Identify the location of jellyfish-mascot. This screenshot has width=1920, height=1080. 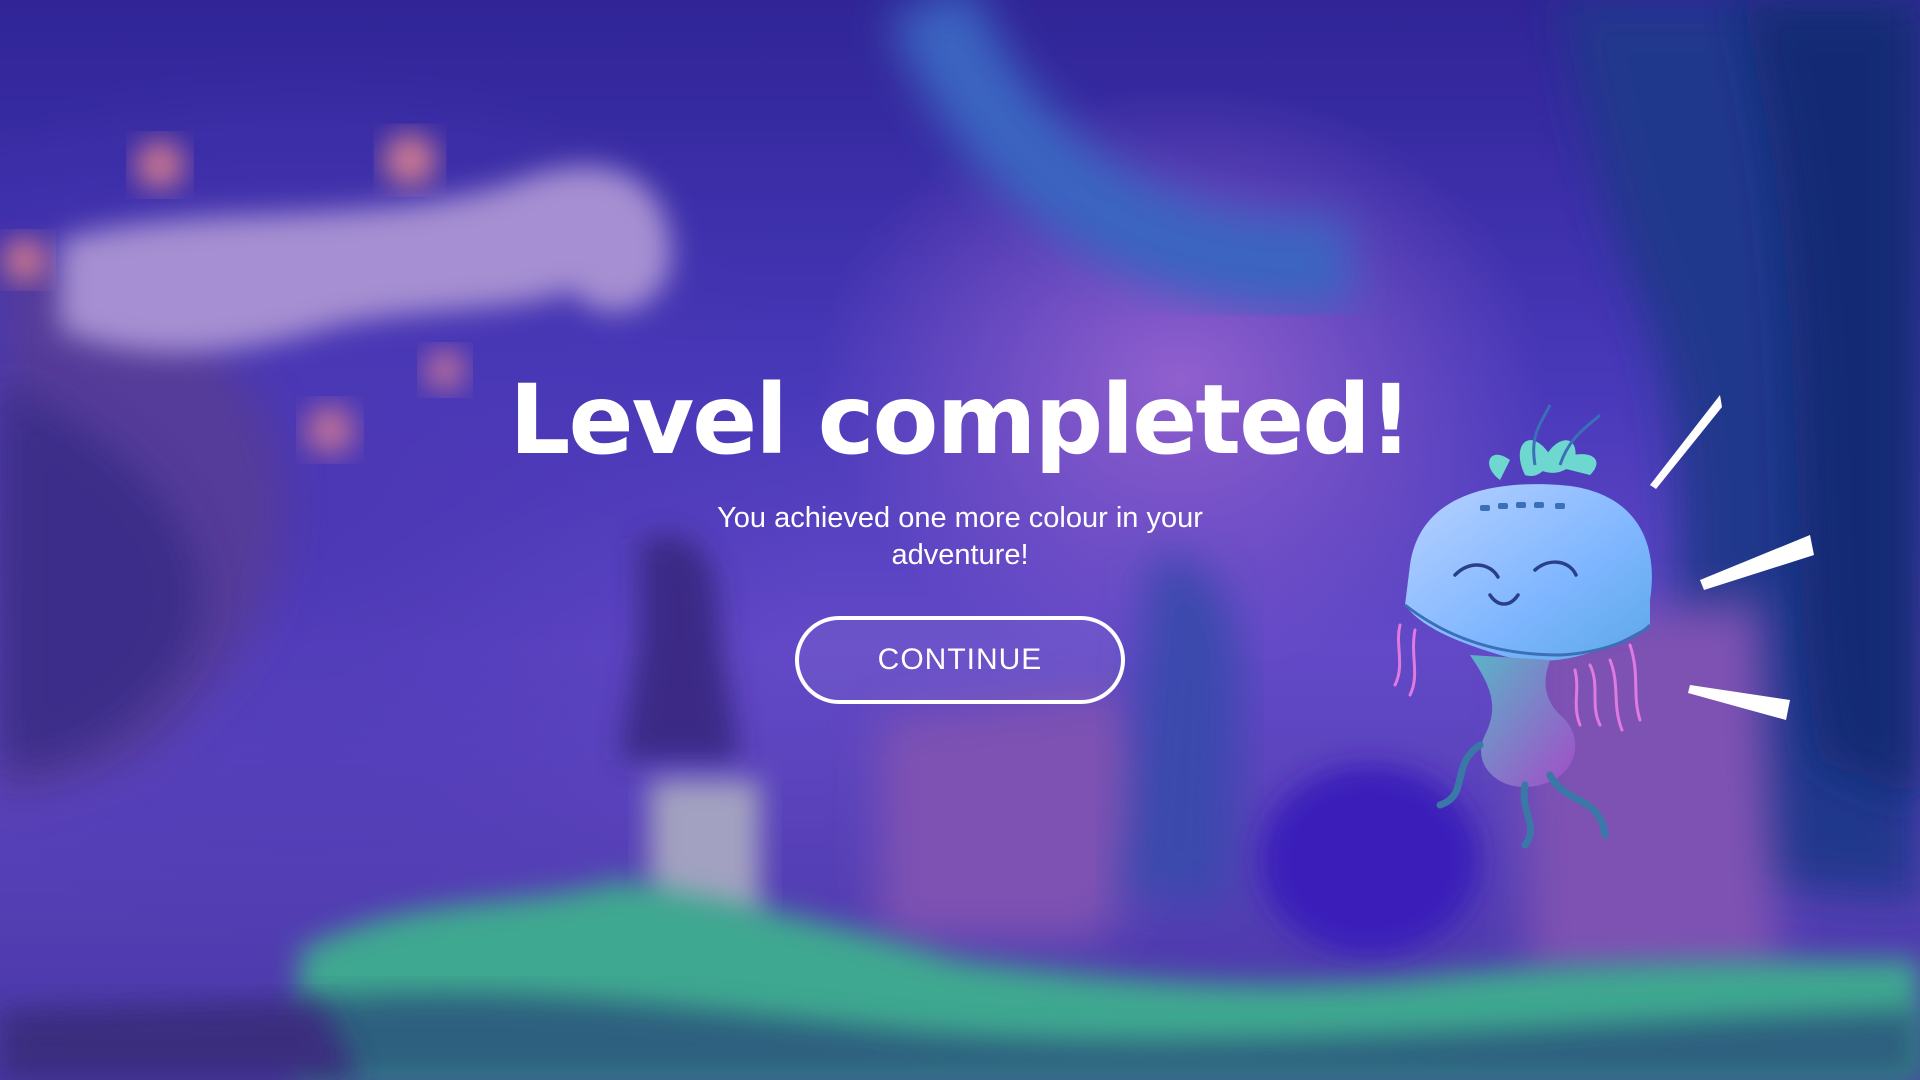
(1590, 620).